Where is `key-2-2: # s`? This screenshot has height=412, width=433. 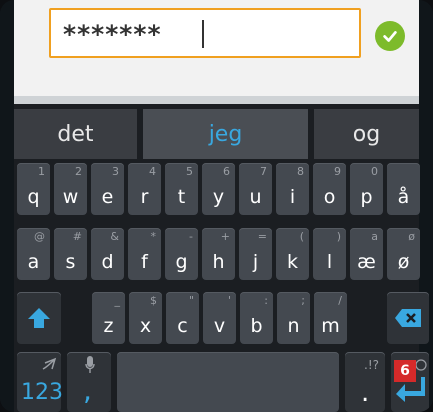
key-2-2: # s is located at coordinates (70, 254).